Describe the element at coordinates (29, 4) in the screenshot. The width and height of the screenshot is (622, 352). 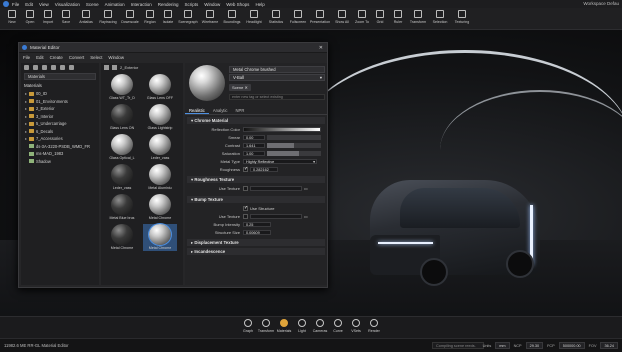
I see `menu-edit: Edit` at that location.